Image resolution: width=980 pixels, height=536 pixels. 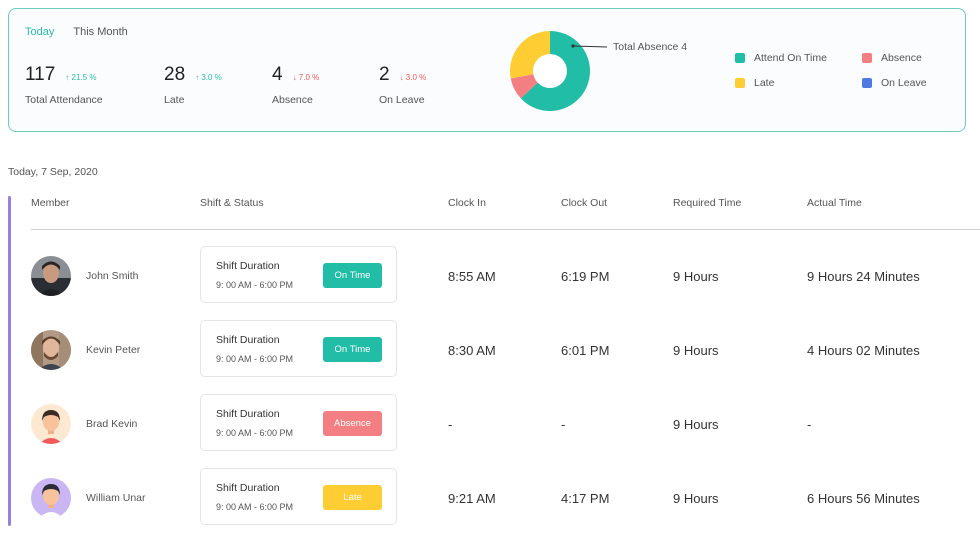 What do you see at coordinates (472, 350) in the screenshot?
I see `clock-in-value: 8:30 AM` at bounding box center [472, 350].